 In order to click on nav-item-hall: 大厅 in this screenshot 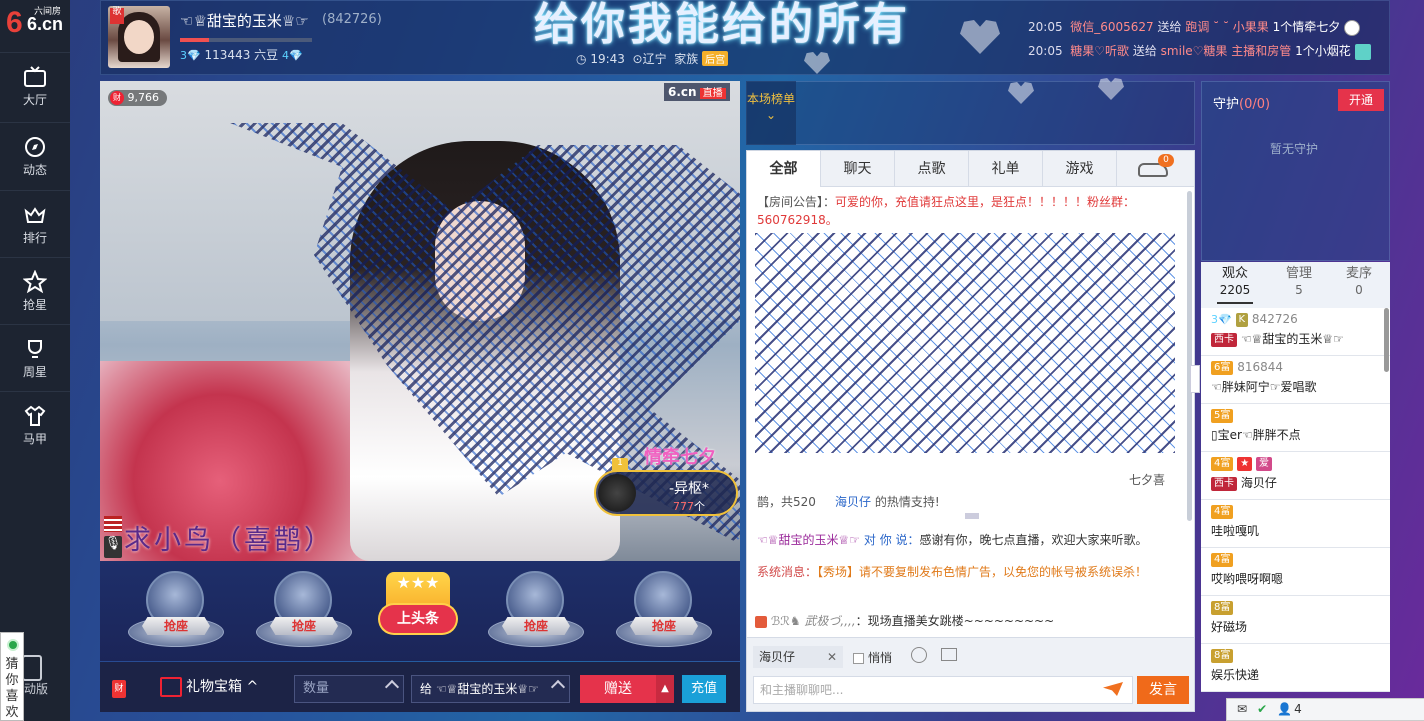, I will do `click(35, 85)`.